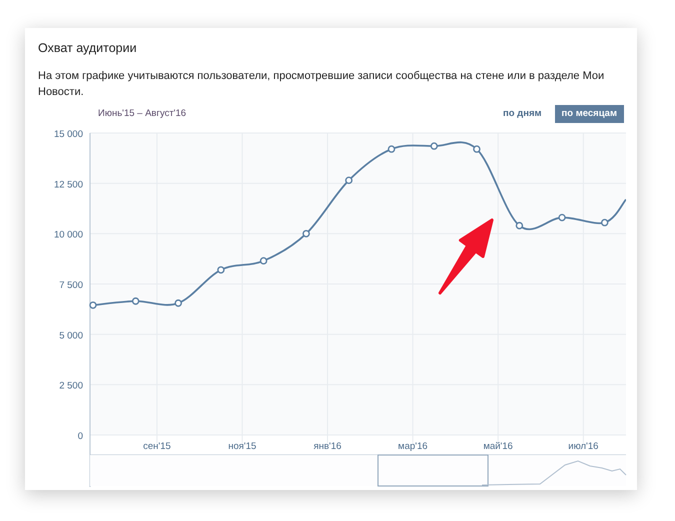 The width and height of the screenshot is (675, 521). What do you see at coordinates (71, 285) in the screenshot?
I see `y-axis-label: 7 500` at bounding box center [71, 285].